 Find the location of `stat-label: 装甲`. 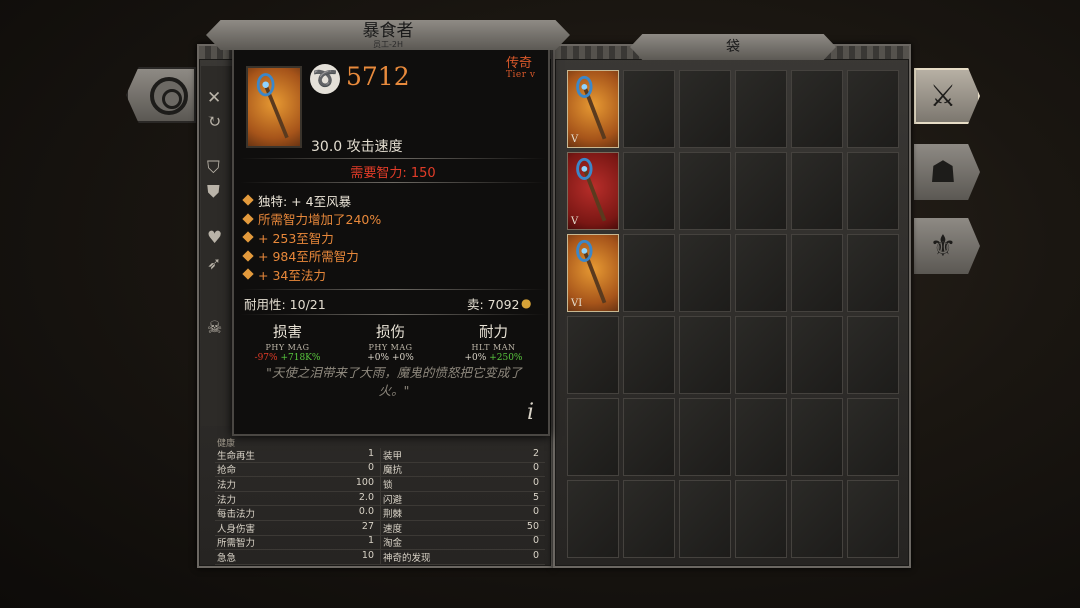

stat-label: 装甲 is located at coordinates (393, 456).